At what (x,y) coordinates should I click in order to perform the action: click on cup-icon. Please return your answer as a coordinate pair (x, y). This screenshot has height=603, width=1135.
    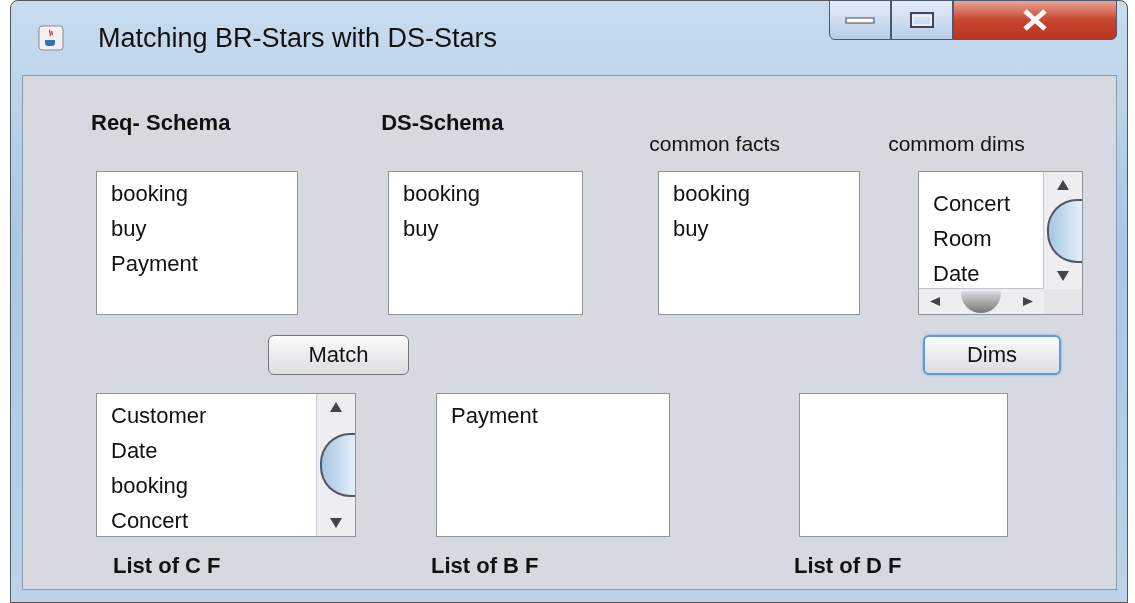
    Looking at the image, I should click on (51, 38).